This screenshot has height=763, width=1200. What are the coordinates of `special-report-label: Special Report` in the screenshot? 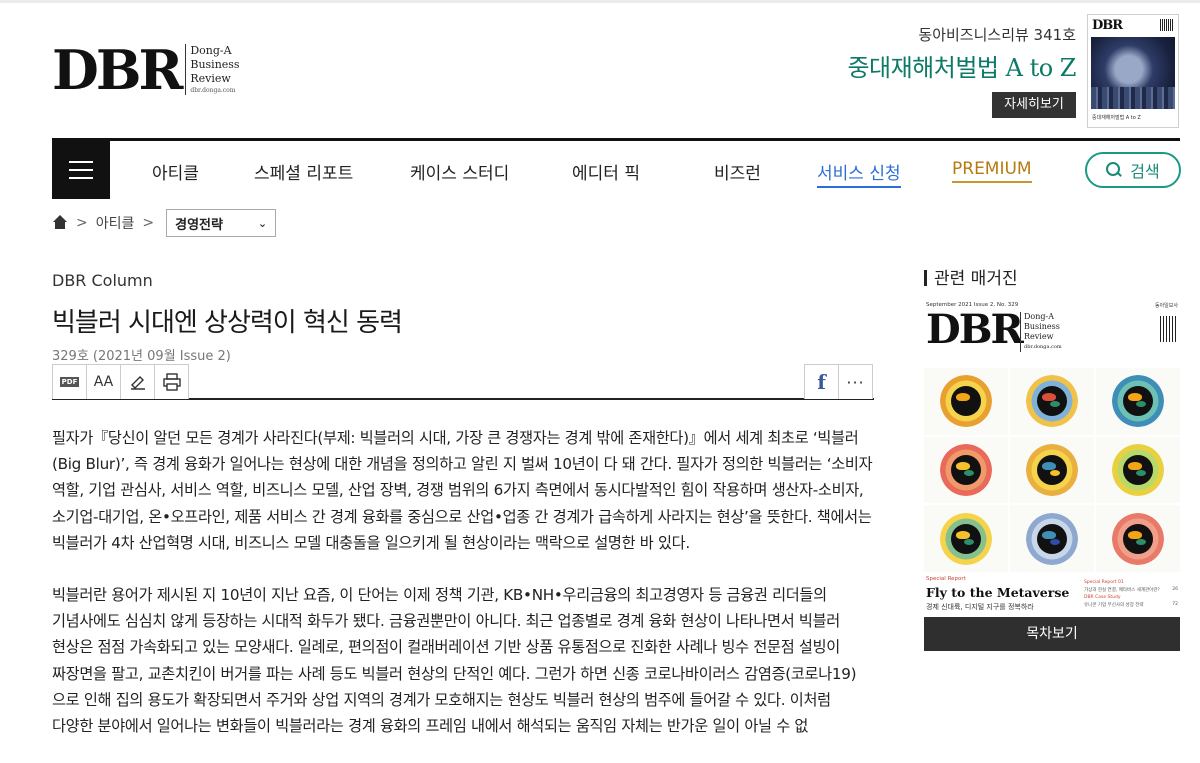 It's located at (946, 579).